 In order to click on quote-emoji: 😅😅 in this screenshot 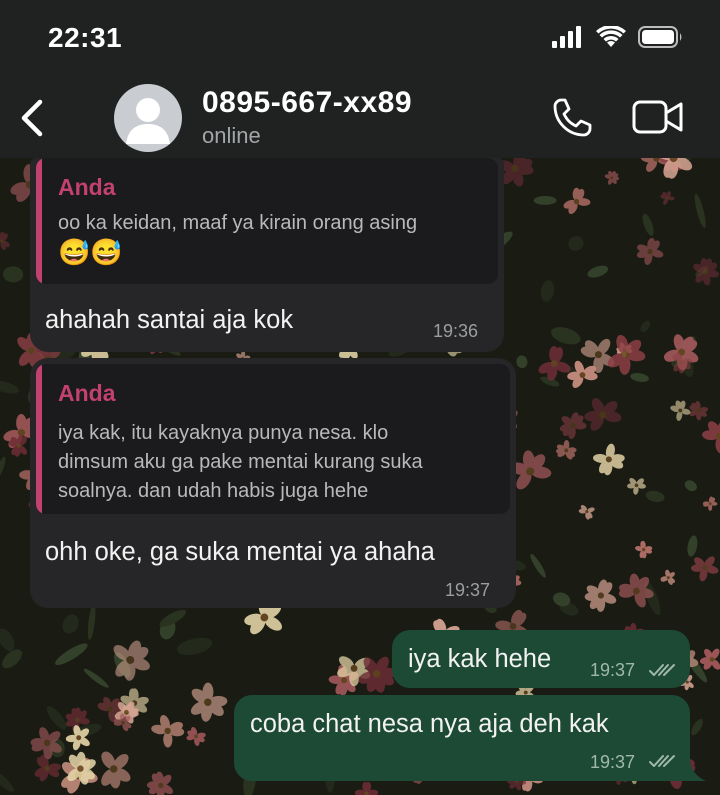, I will do `click(90, 252)`.